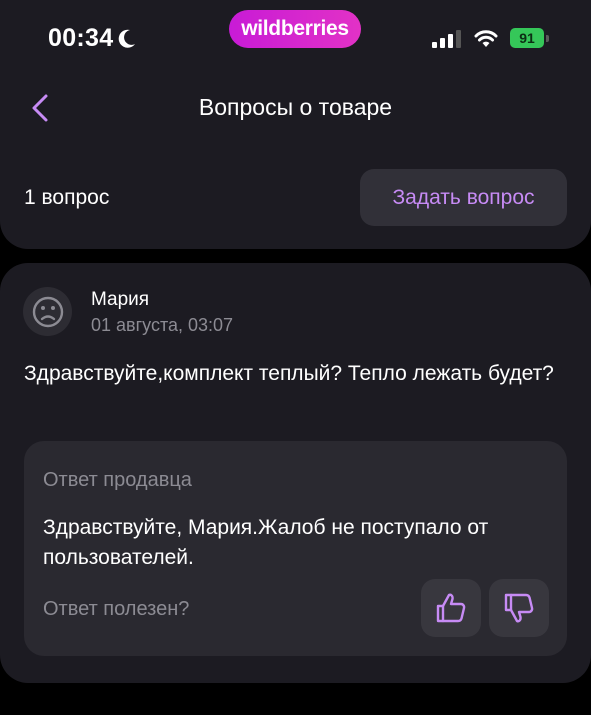  I want to click on avatar, so click(47, 311).